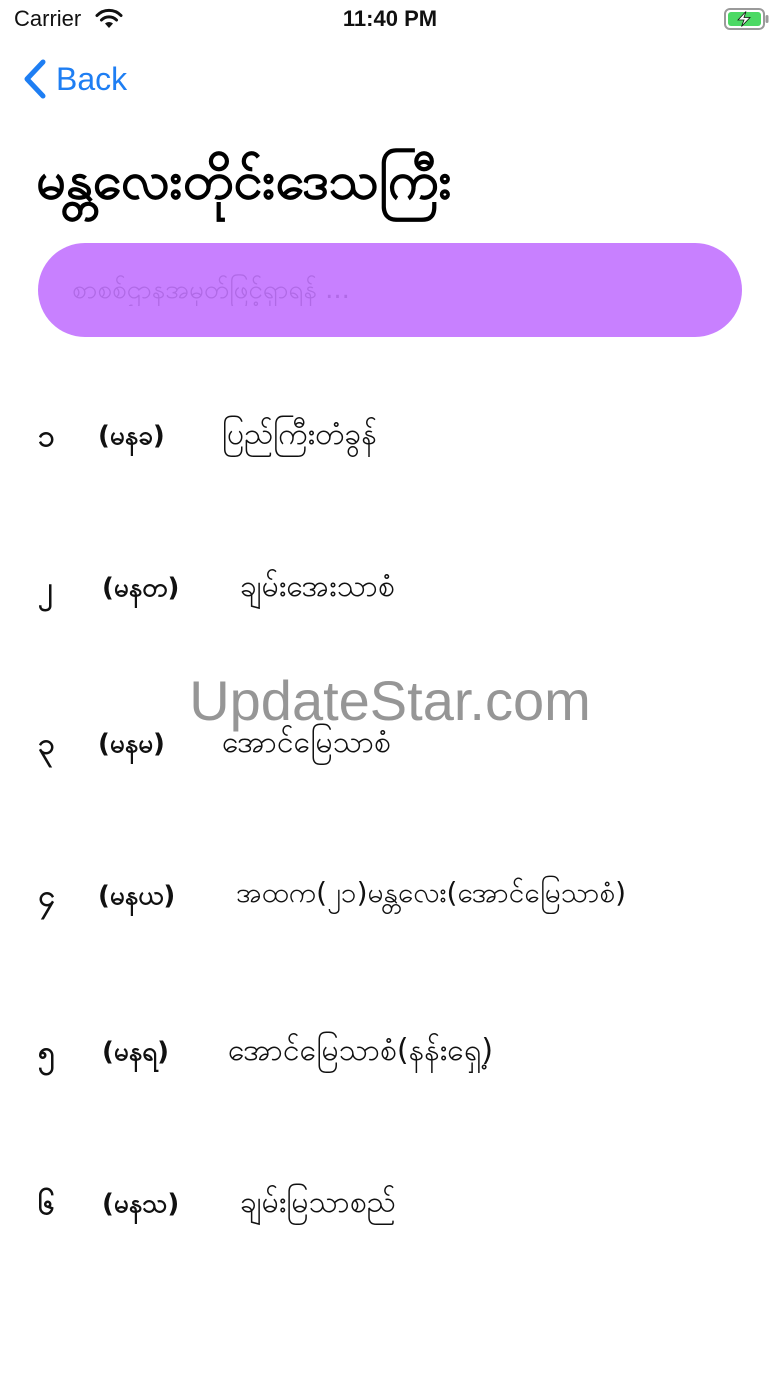 Image resolution: width=780 pixels, height=1387 pixels. I want to click on item-code: (မနရ), so click(136, 1052).